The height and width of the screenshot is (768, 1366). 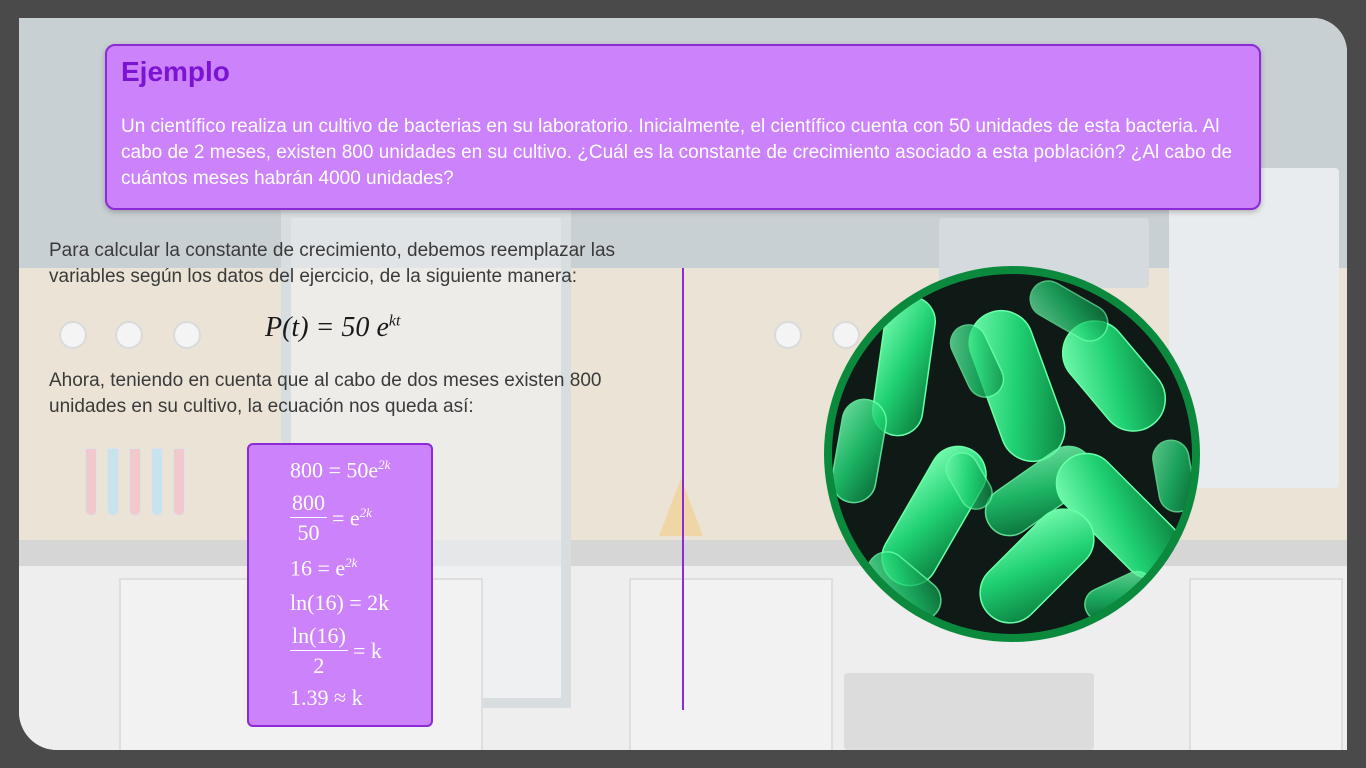 I want to click on step-2-exponent: 2k, so click(x=365, y=512).